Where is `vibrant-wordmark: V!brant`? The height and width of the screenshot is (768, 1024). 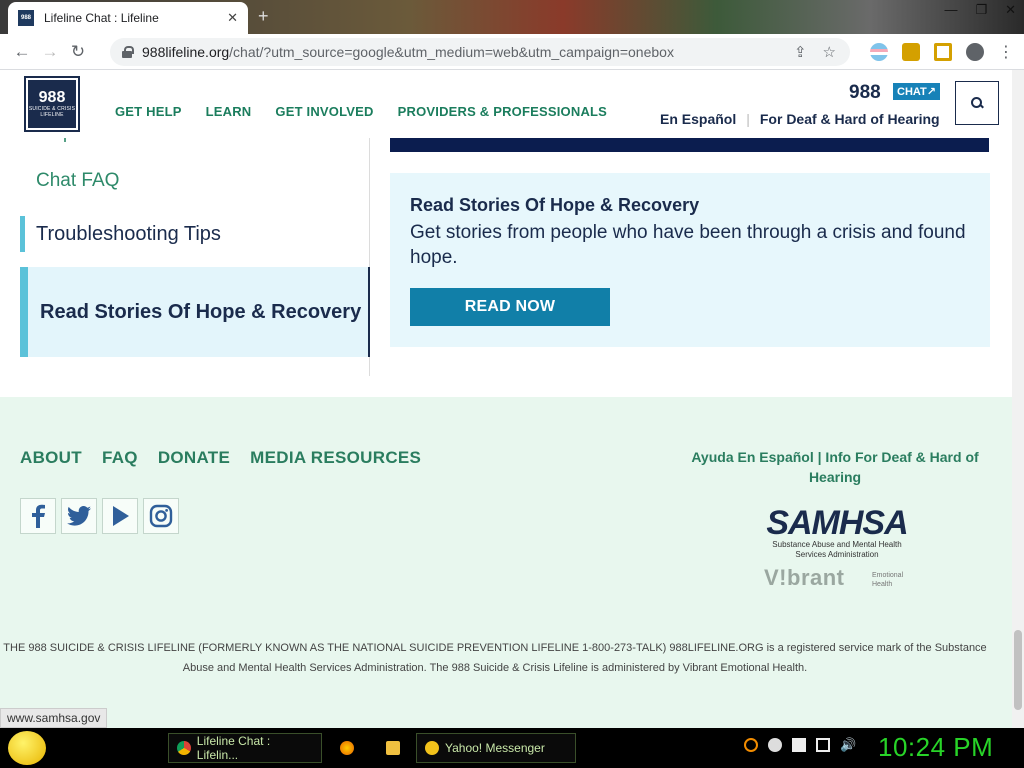 vibrant-wordmark: V!brant is located at coordinates (804, 577).